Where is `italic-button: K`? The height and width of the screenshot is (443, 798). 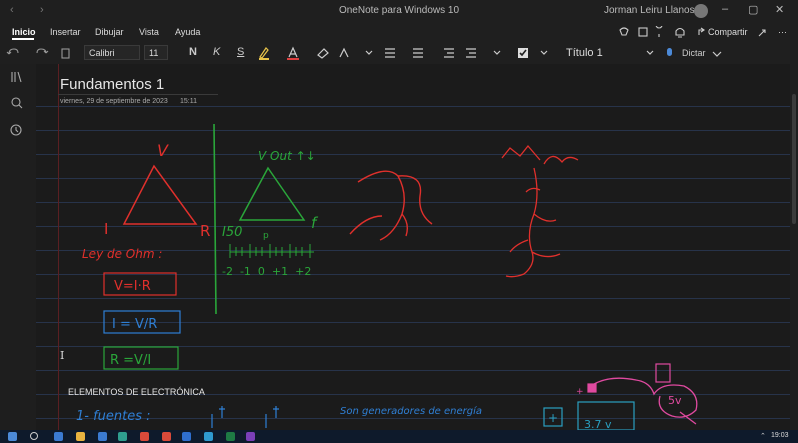 italic-button: K is located at coordinates (216, 52).